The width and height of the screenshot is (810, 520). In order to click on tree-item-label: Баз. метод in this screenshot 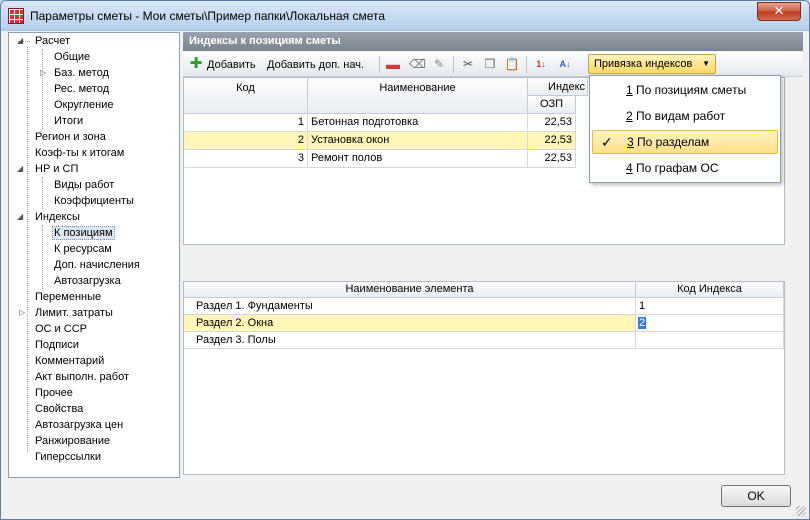, I will do `click(81, 73)`.